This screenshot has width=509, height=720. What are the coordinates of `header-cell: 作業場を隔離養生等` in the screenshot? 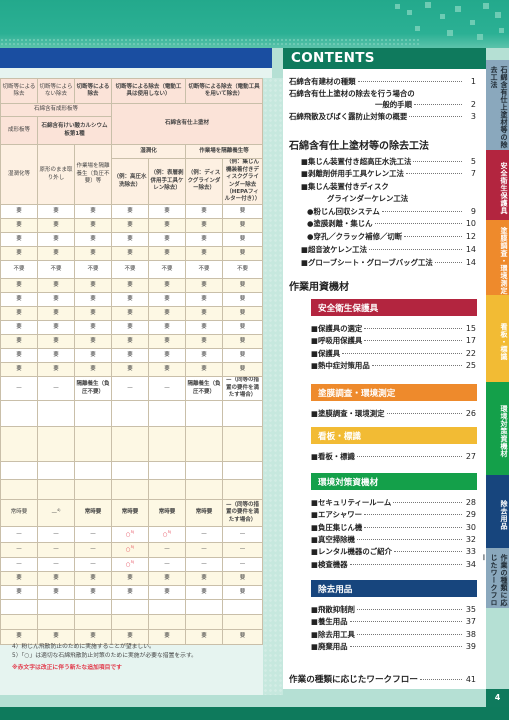 It's located at (224, 151).